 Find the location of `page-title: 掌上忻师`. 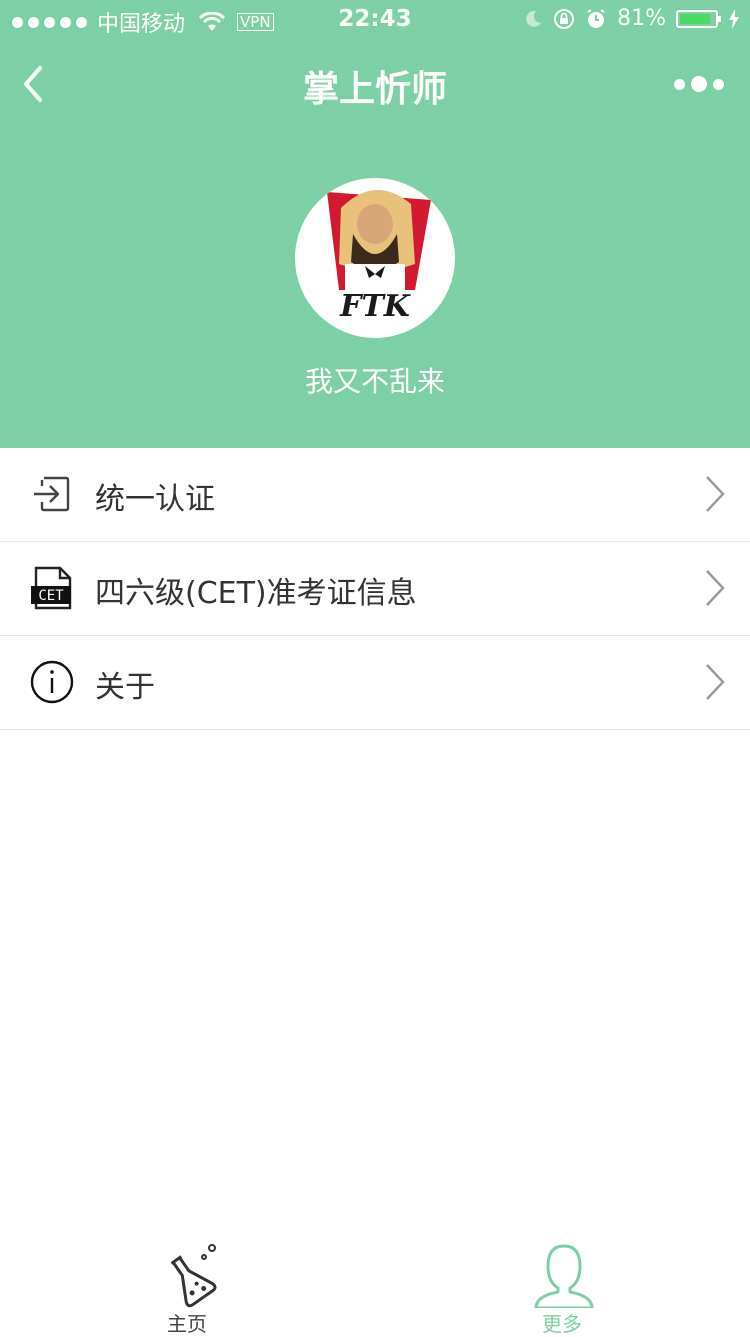

page-title: 掌上忻师 is located at coordinates (374, 89).